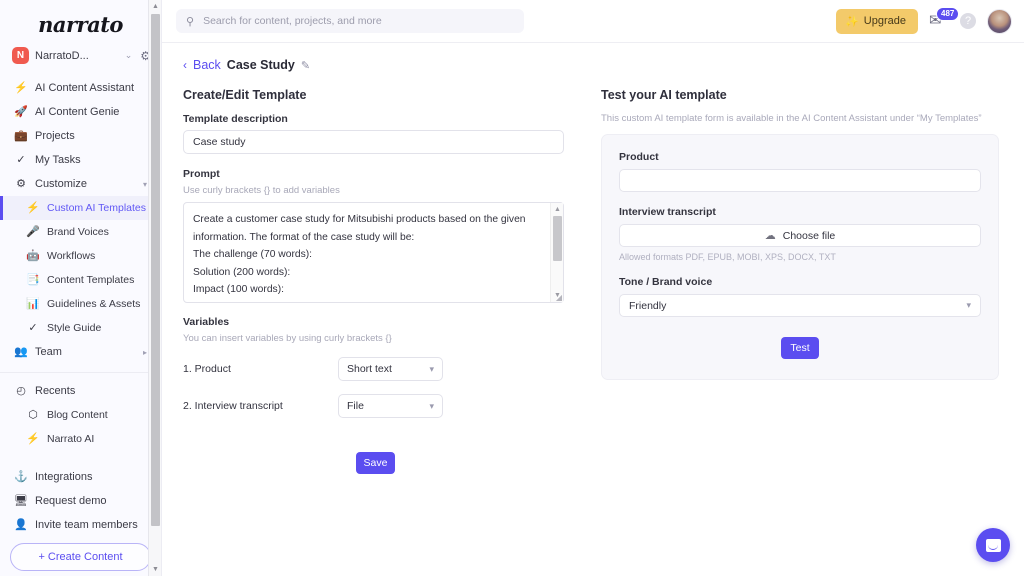 This screenshot has height=576, width=1024. Describe the element at coordinates (809, 235) in the screenshot. I see `choose-file-label: Choose file` at that location.